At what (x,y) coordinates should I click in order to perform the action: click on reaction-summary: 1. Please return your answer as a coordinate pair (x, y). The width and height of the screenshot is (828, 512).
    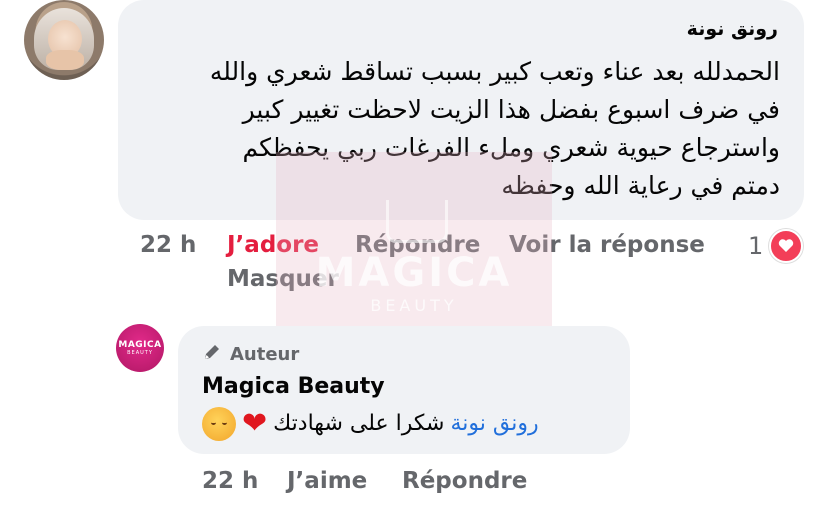
    Looking at the image, I should click on (776, 246).